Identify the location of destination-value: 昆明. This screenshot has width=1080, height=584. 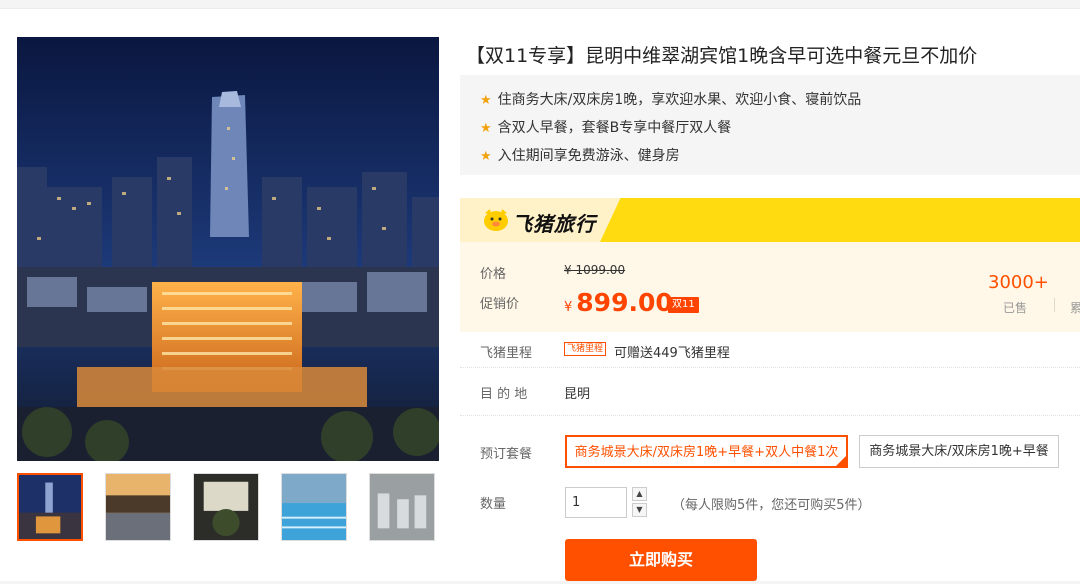
(577, 394).